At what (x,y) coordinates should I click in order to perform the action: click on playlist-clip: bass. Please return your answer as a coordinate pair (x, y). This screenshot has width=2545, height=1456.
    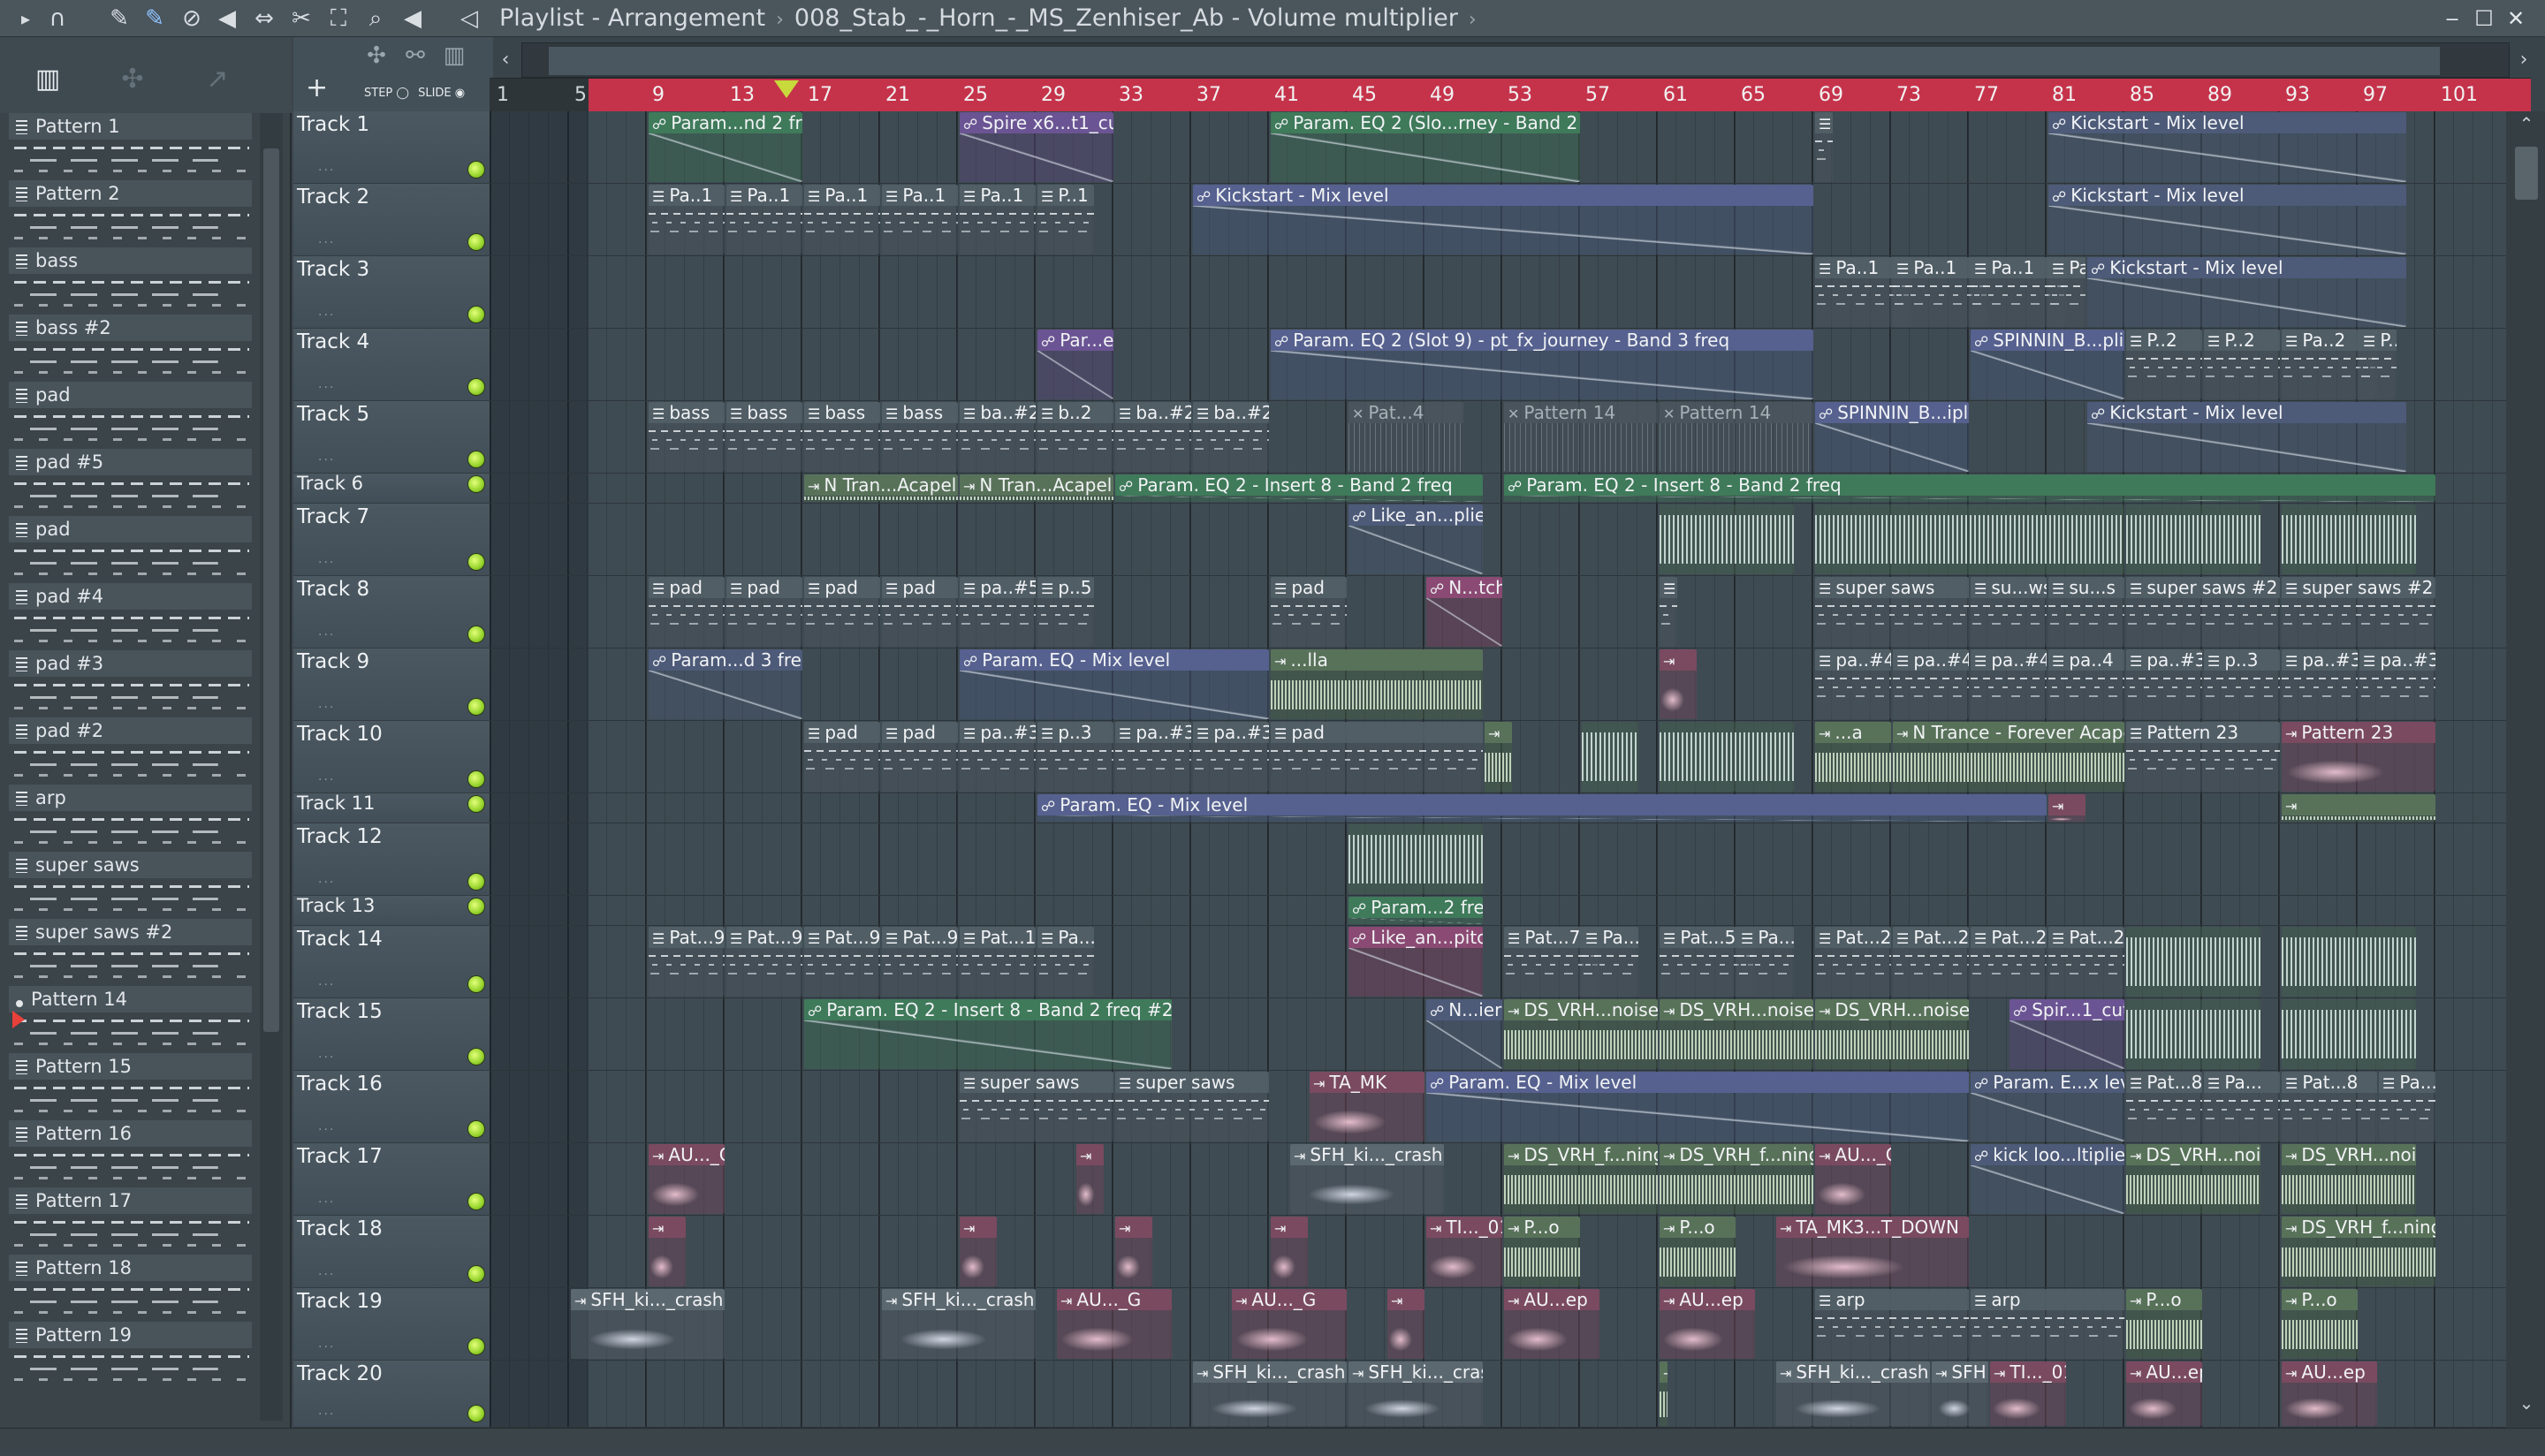
    Looking at the image, I should click on (842, 437).